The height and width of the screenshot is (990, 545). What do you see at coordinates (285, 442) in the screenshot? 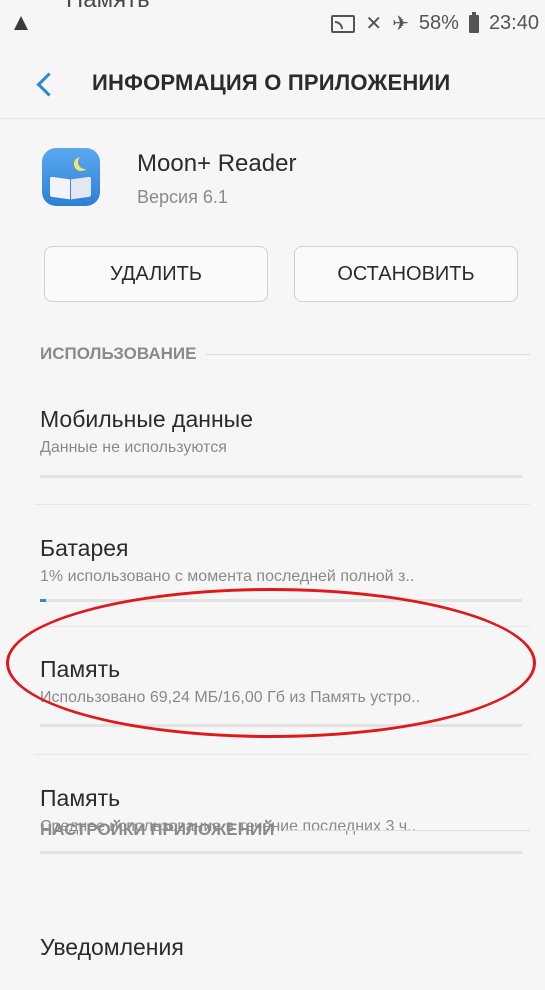
I see `list-item-mobile-data: Мобильные данные Данные не используются` at bounding box center [285, 442].